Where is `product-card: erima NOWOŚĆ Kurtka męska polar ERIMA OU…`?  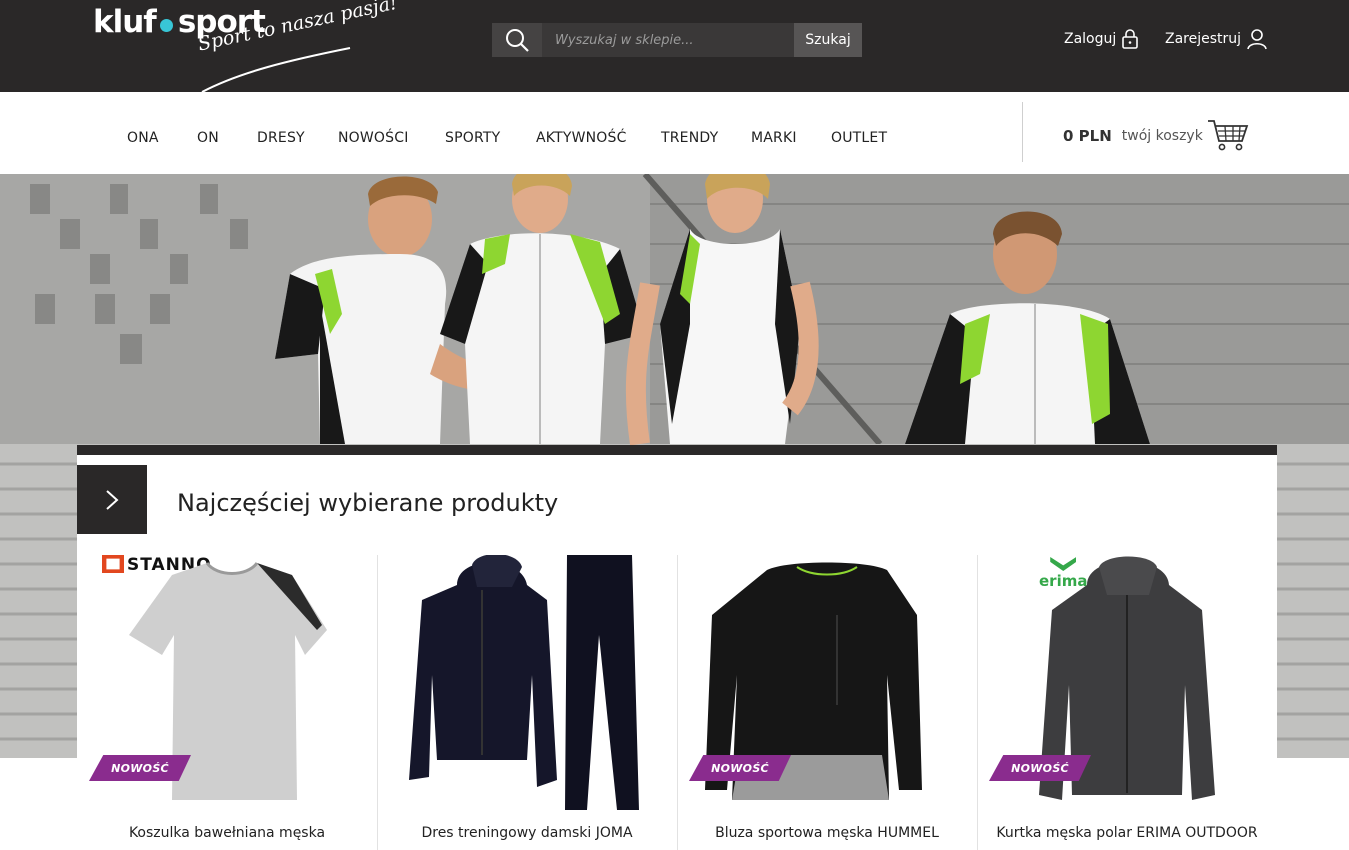 product-card: erima NOWOŚĆ Kurtka męska polar ERIMA OU… is located at coordinates (1127, 702).